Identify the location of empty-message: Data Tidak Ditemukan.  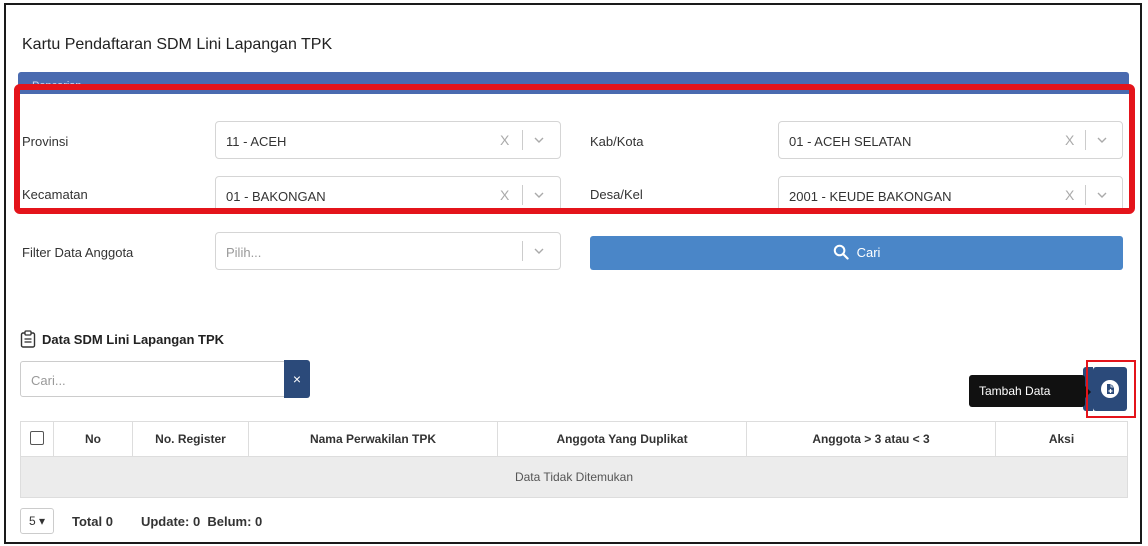
(574, 477).